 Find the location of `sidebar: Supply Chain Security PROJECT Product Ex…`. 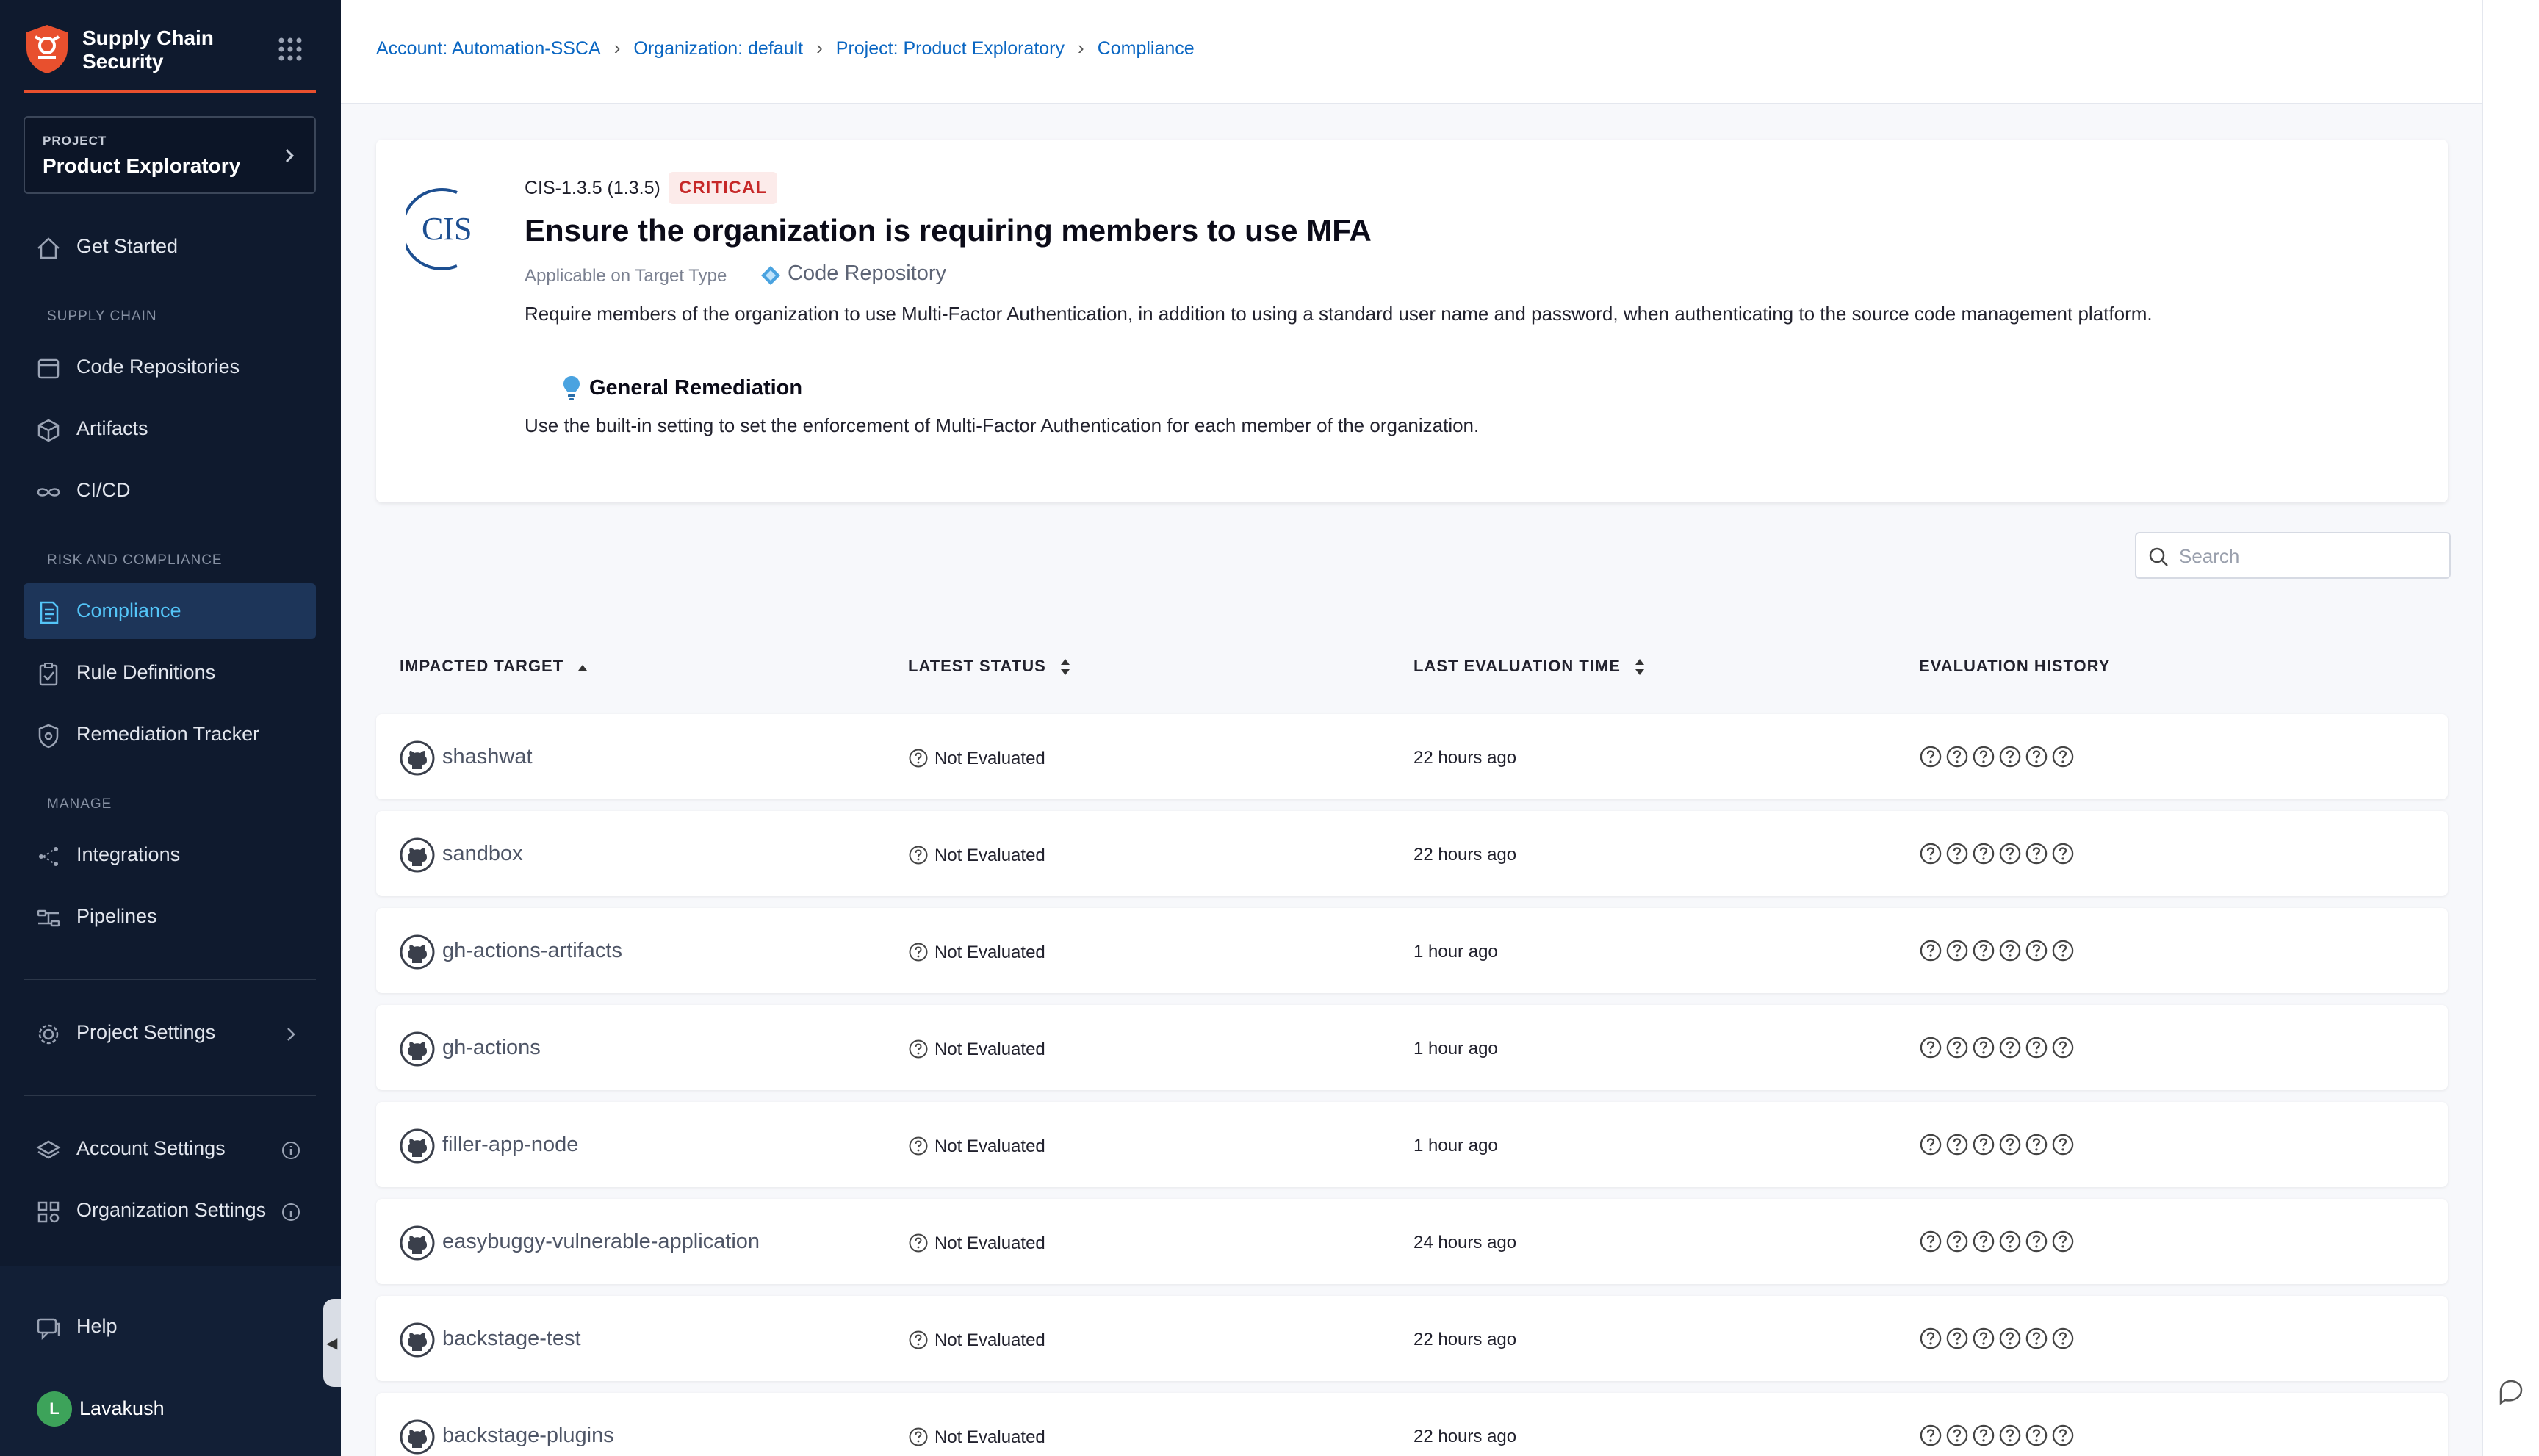

sidebar: Supply Chain Security PROJECT Product Ex… is located at coordinates (172, 728).